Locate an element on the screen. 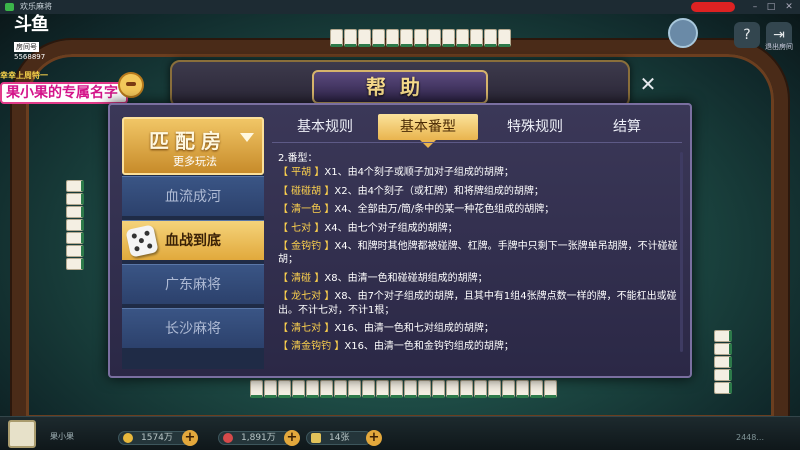 This screenshot has height=450, width=800. menu-item-xueliu: 血流成河 is located at coordinates (193, 196).